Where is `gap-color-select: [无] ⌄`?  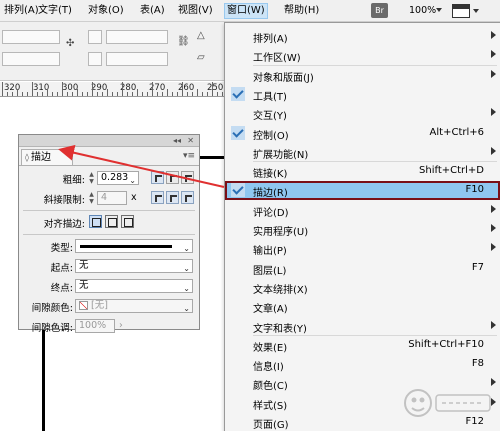 gap-color-select: [无] ⌄ is located at coordinates (134, 306).